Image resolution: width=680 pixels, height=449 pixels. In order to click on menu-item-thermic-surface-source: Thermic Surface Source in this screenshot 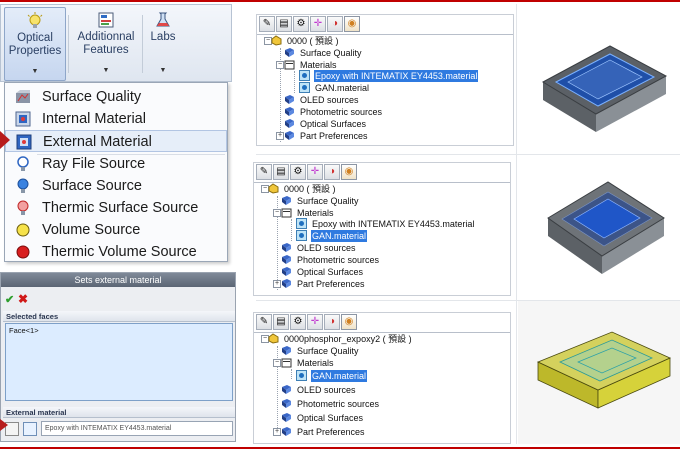, I will do `click(116, 208)`.